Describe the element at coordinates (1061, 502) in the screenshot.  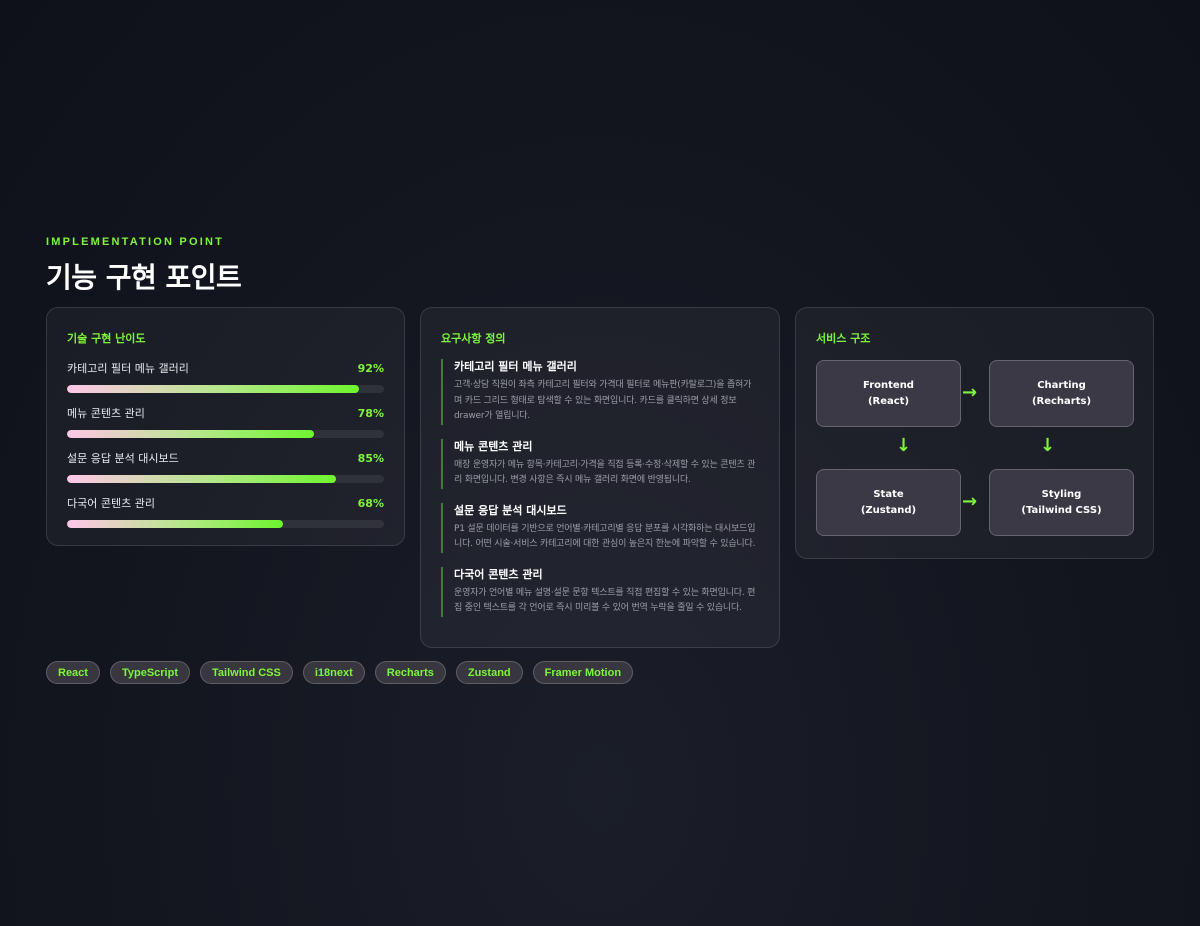
I see `arch-node-styling: Styling (Tailwind CSS)` at that location.